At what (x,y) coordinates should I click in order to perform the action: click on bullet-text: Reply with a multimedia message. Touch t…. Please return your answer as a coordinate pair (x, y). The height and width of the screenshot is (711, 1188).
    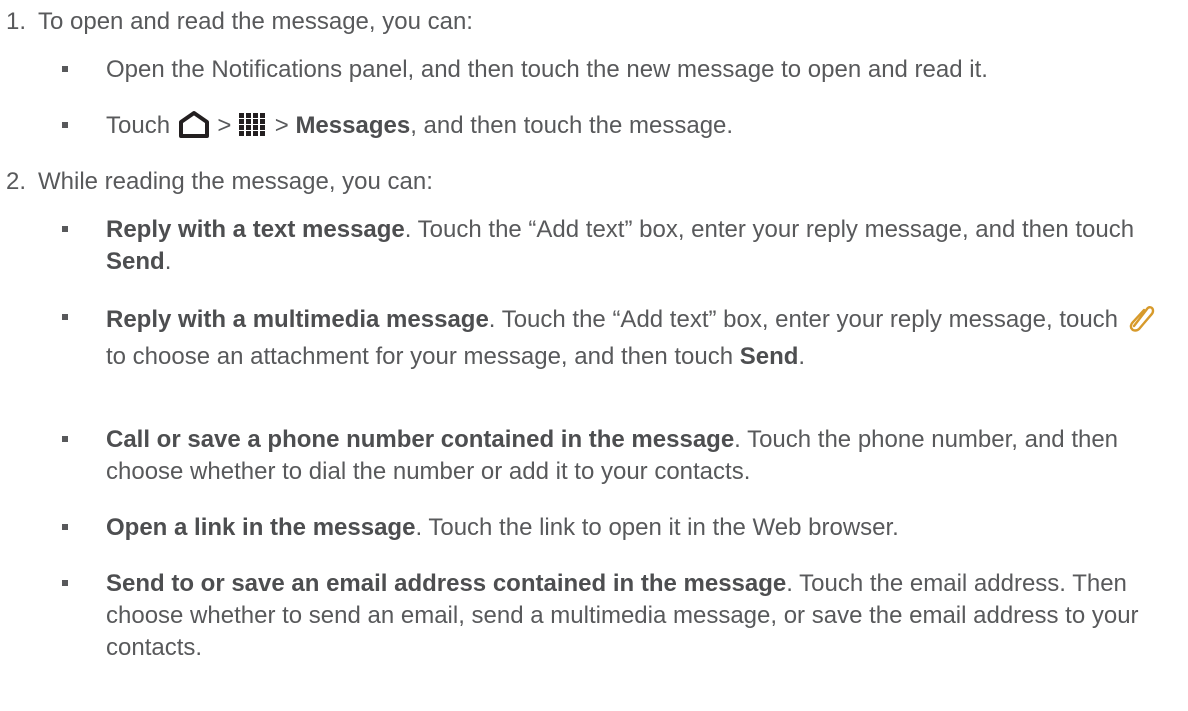
    Looking at the image, I should click on (636, 337).